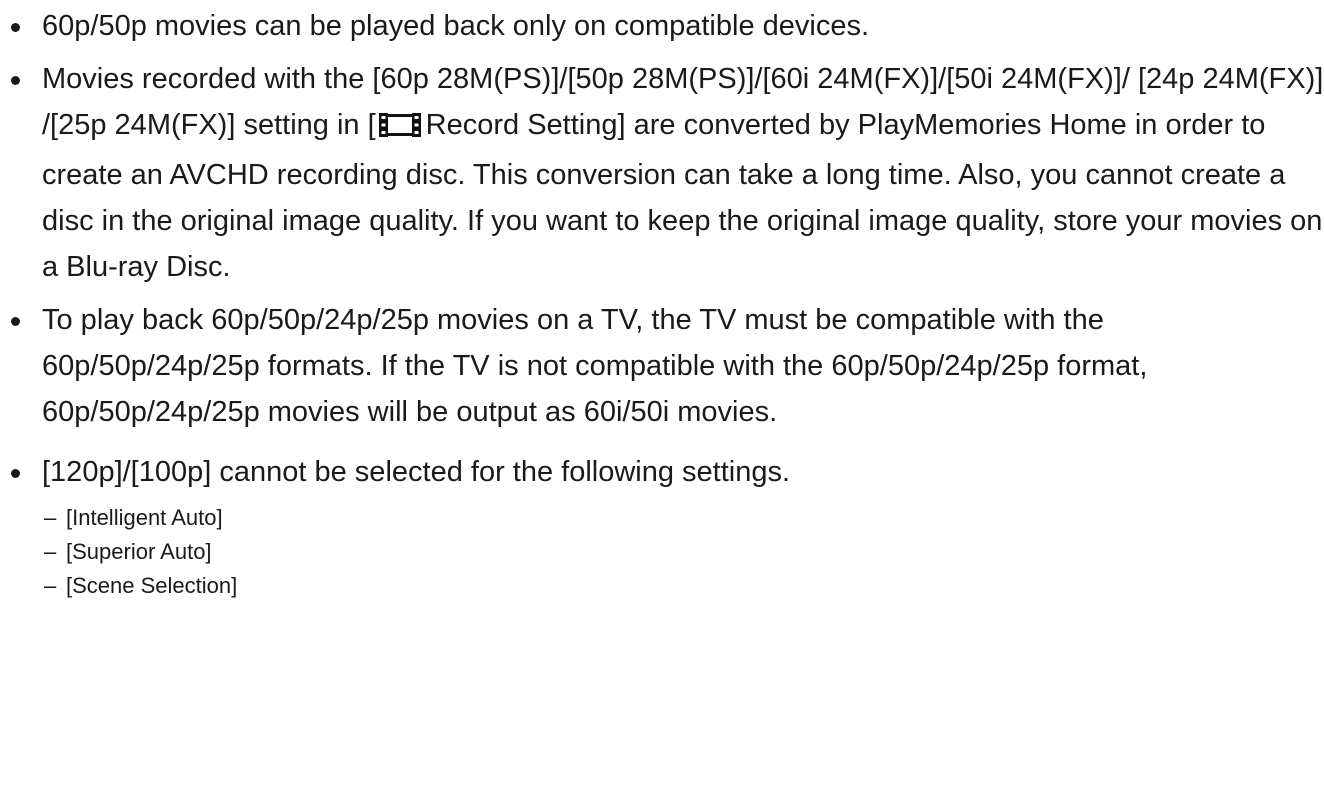  What do you see at coordinates (152, 585) in the screenshot?
I see `sub-item-label: [Scene Selection]` at bounding box center [152, 585].